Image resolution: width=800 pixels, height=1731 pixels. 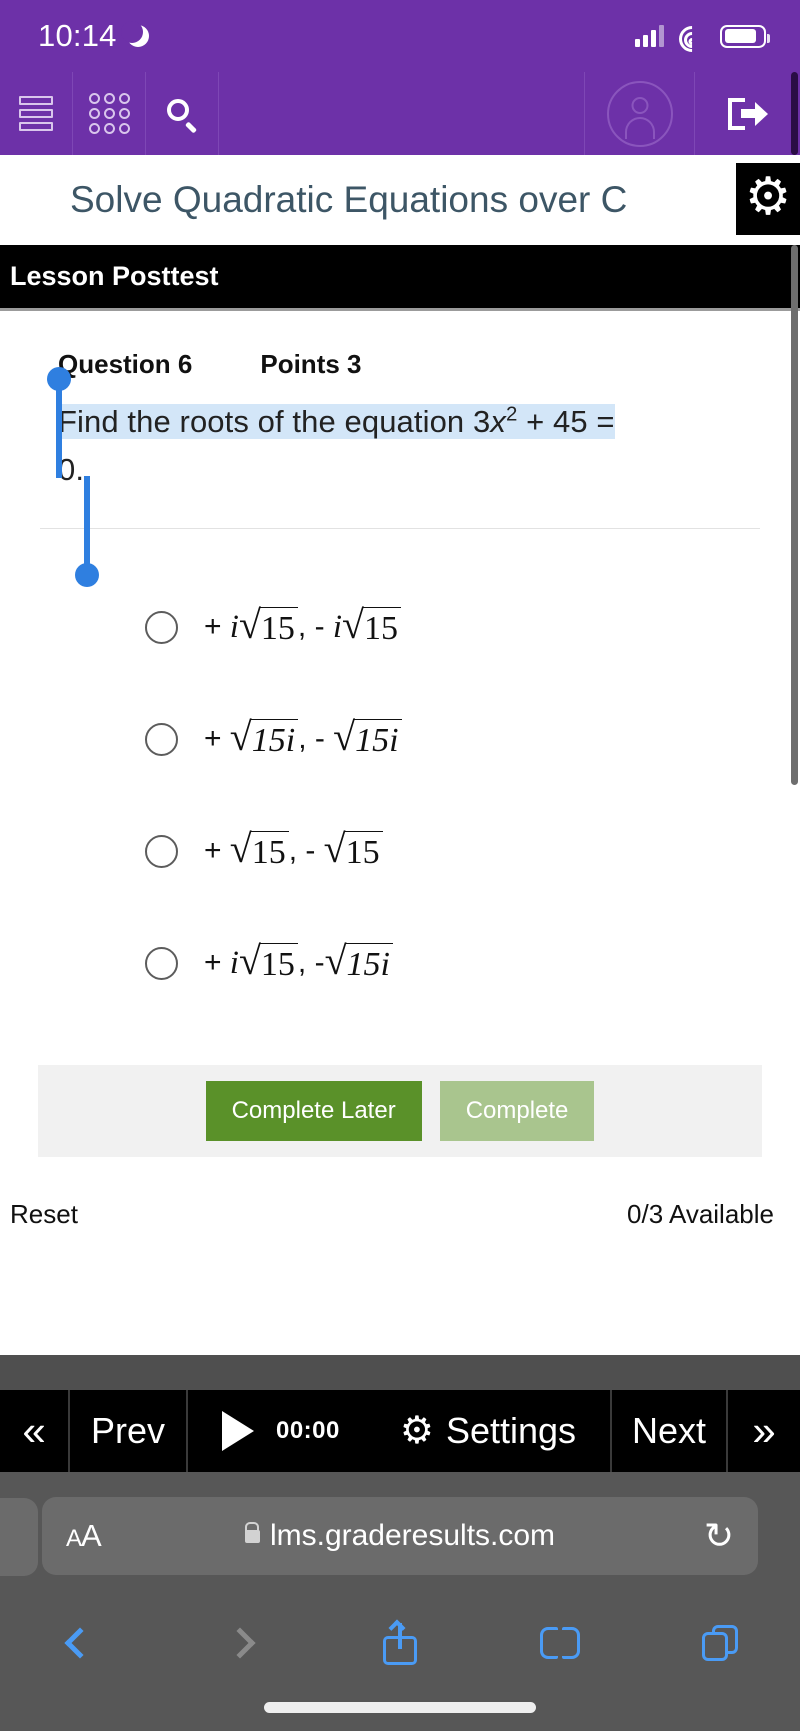 I want to click on search-icon, so click(x=182, y=116).